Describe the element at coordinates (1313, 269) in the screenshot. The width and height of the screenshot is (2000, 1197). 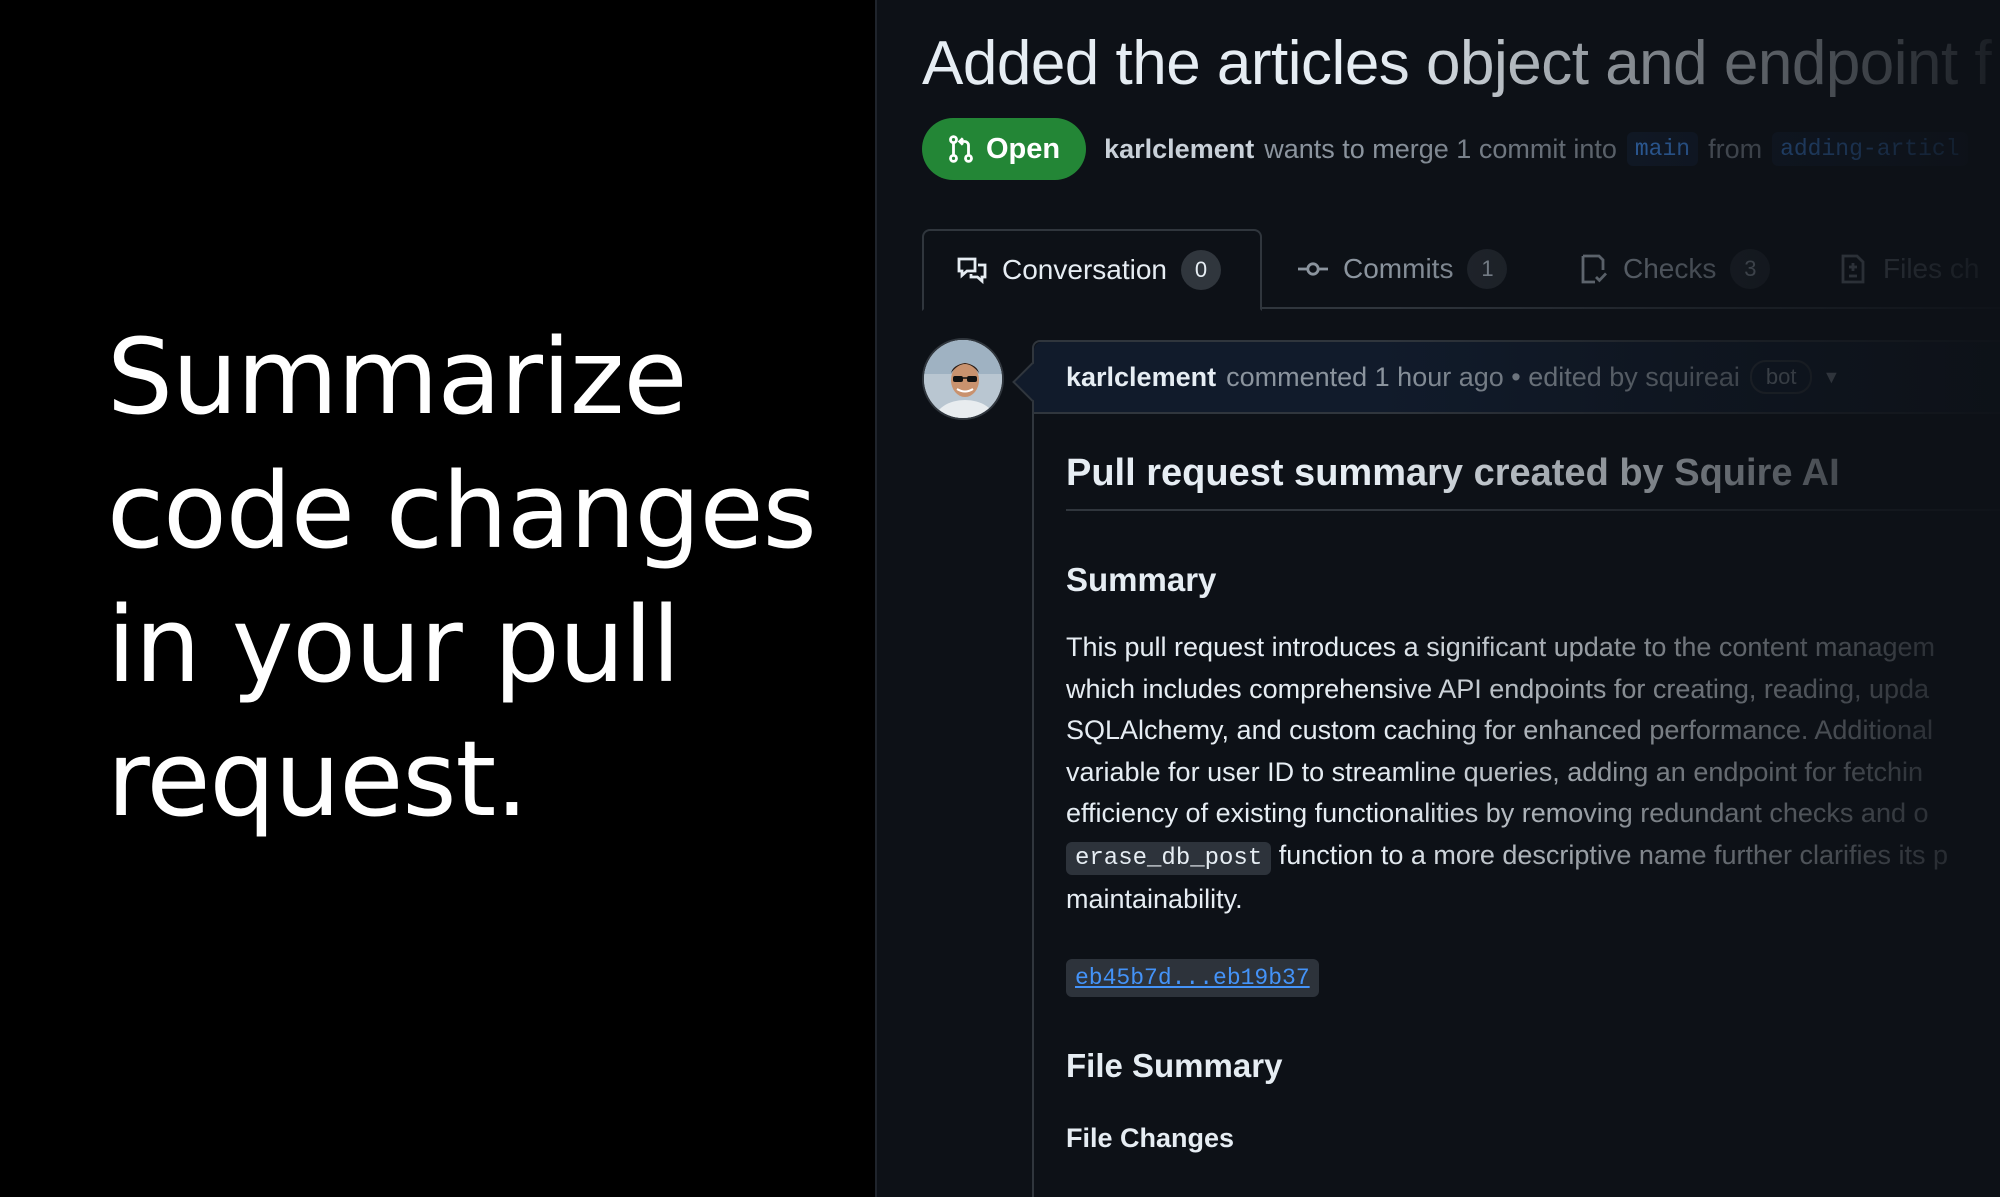
I see `git-commit-icon` at that location.